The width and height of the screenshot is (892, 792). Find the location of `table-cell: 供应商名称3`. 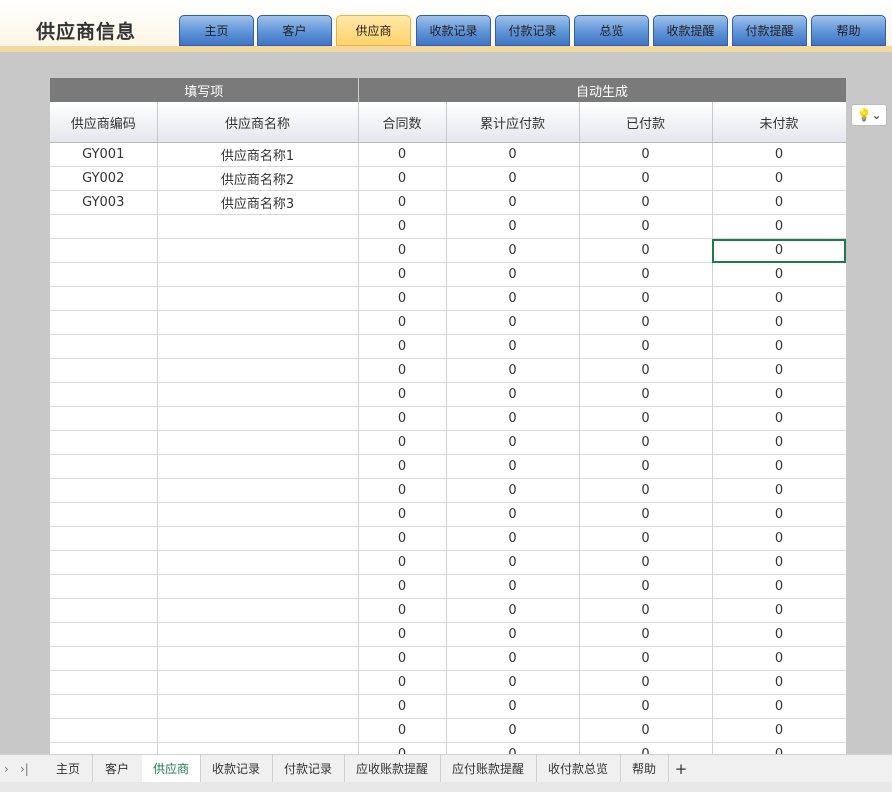

table-cell: 供应商名称3 is located at coordinates (258, 202).